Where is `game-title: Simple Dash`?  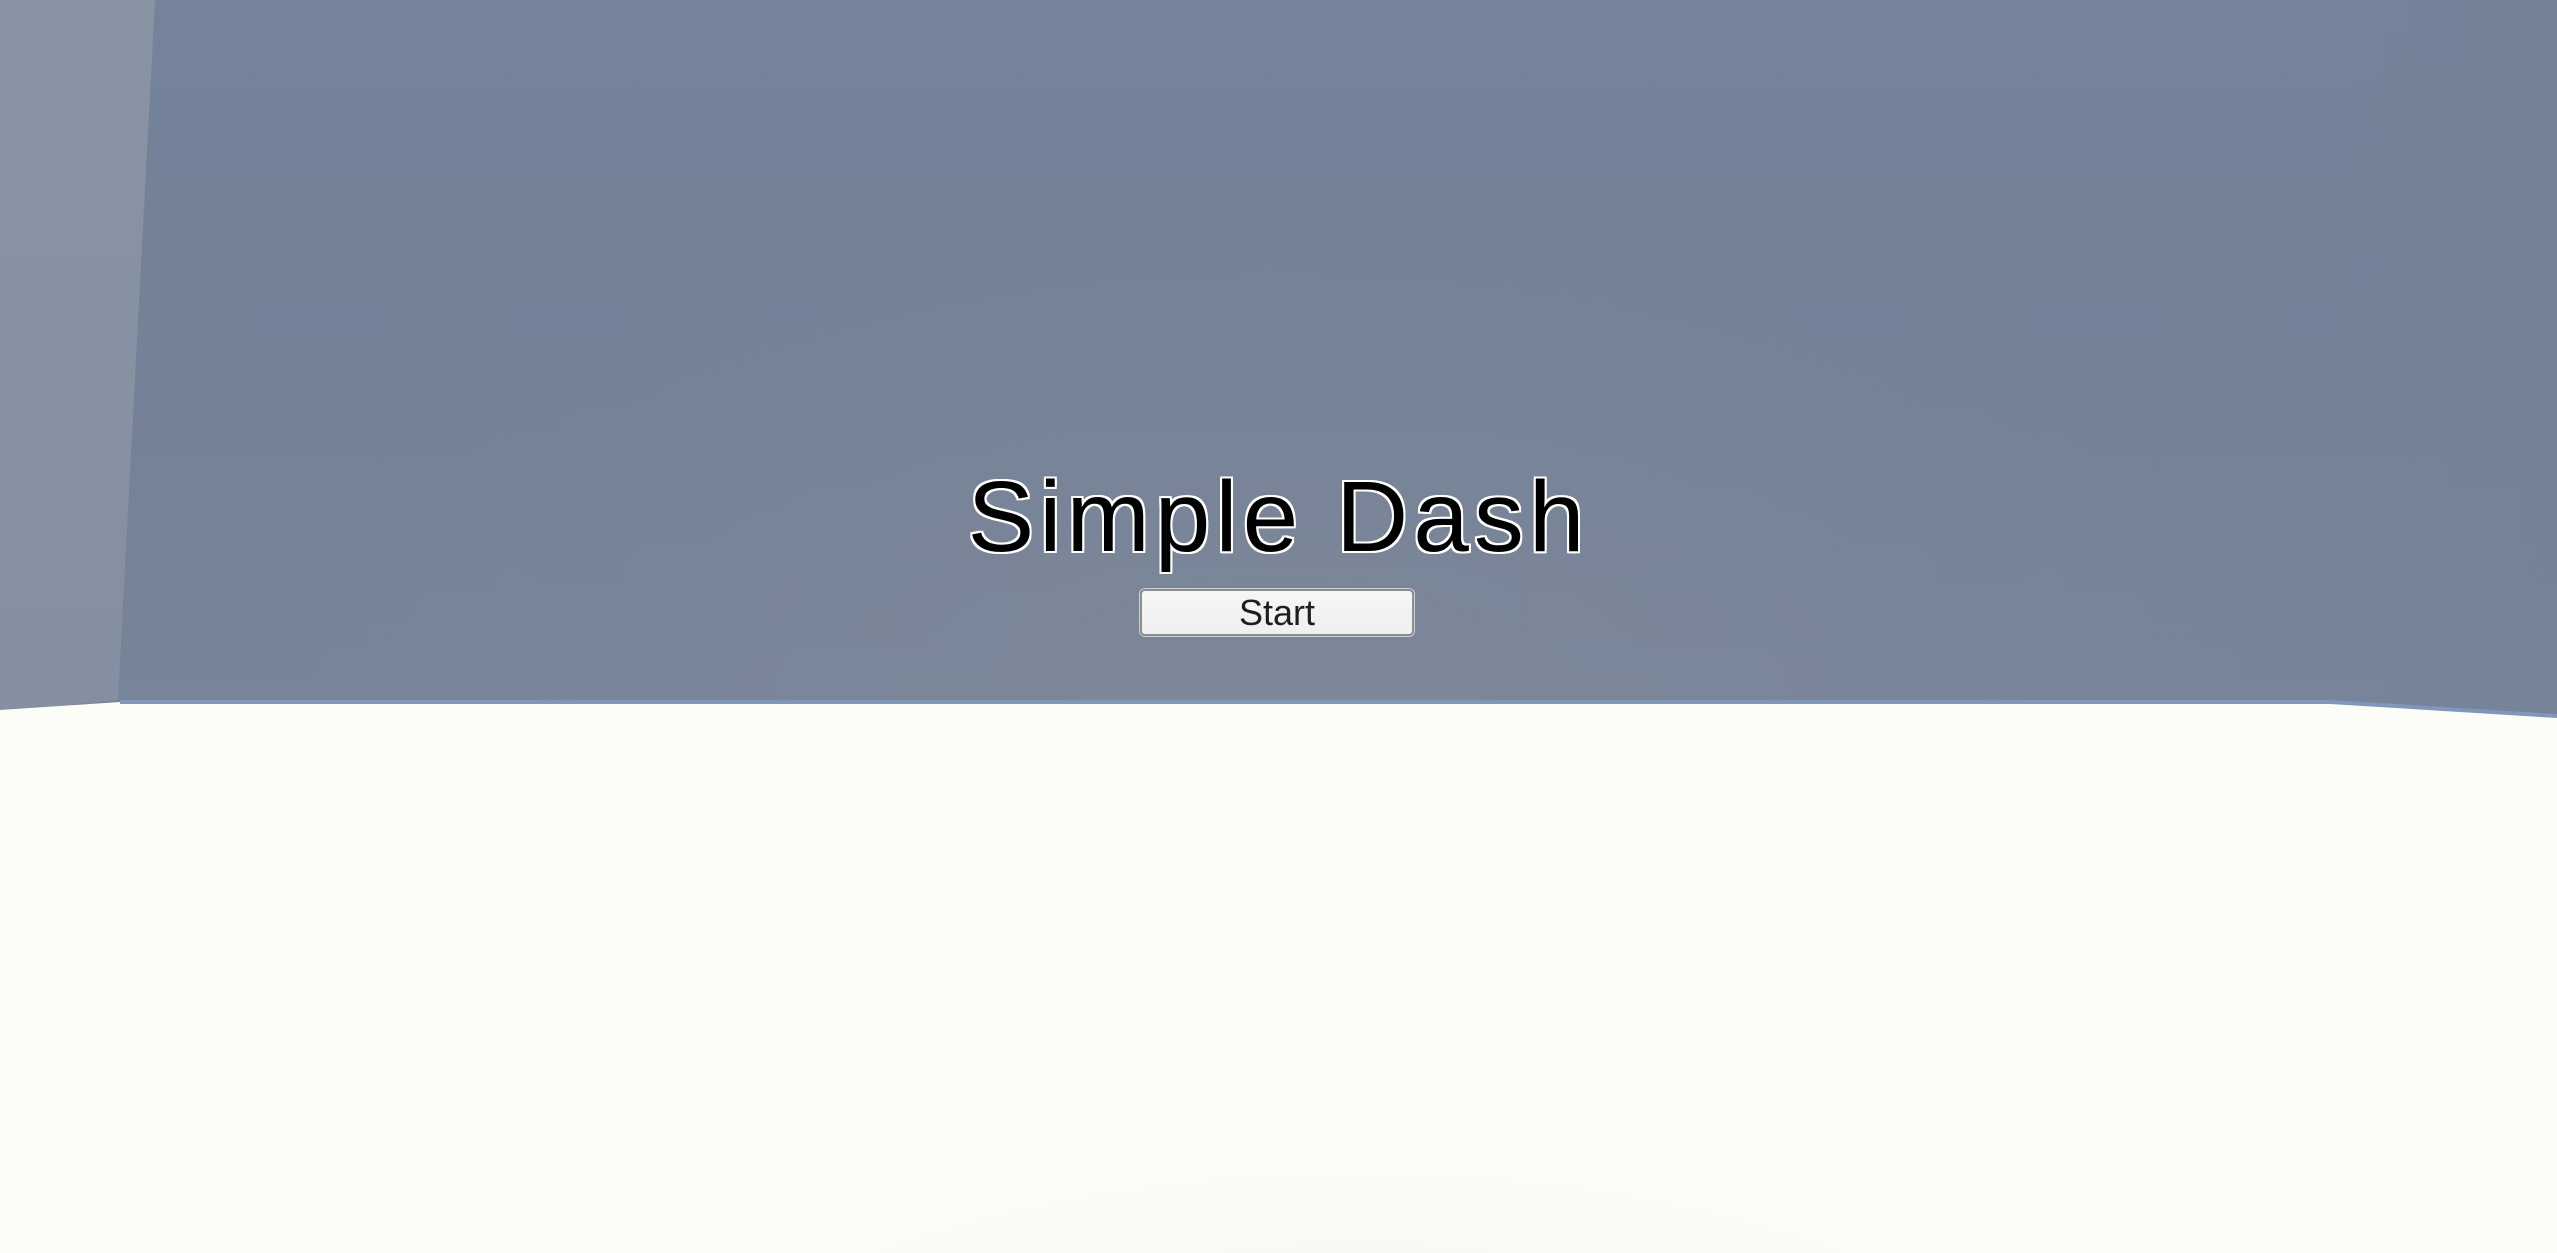 game-title: Simple Dash is located at coordinates (1278, 517).